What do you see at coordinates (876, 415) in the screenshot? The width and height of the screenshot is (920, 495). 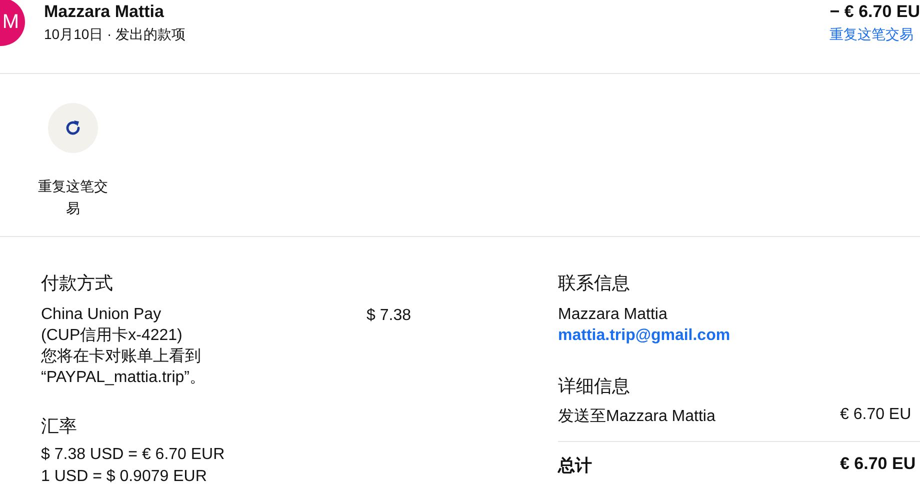 I see `detail-amount: € 6.70 EU` at bounding box center [876, 415].